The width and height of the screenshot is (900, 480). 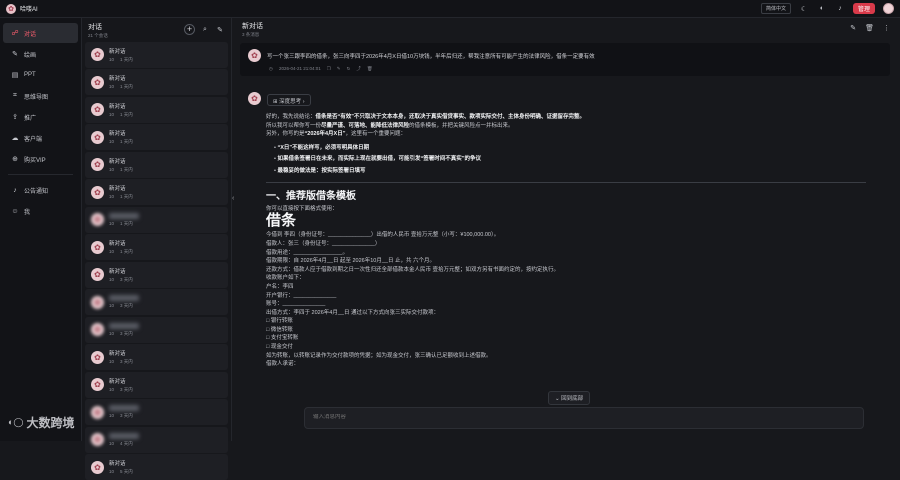 I want to click on sidebar-item: ☺我, so click(x=40, y=211).